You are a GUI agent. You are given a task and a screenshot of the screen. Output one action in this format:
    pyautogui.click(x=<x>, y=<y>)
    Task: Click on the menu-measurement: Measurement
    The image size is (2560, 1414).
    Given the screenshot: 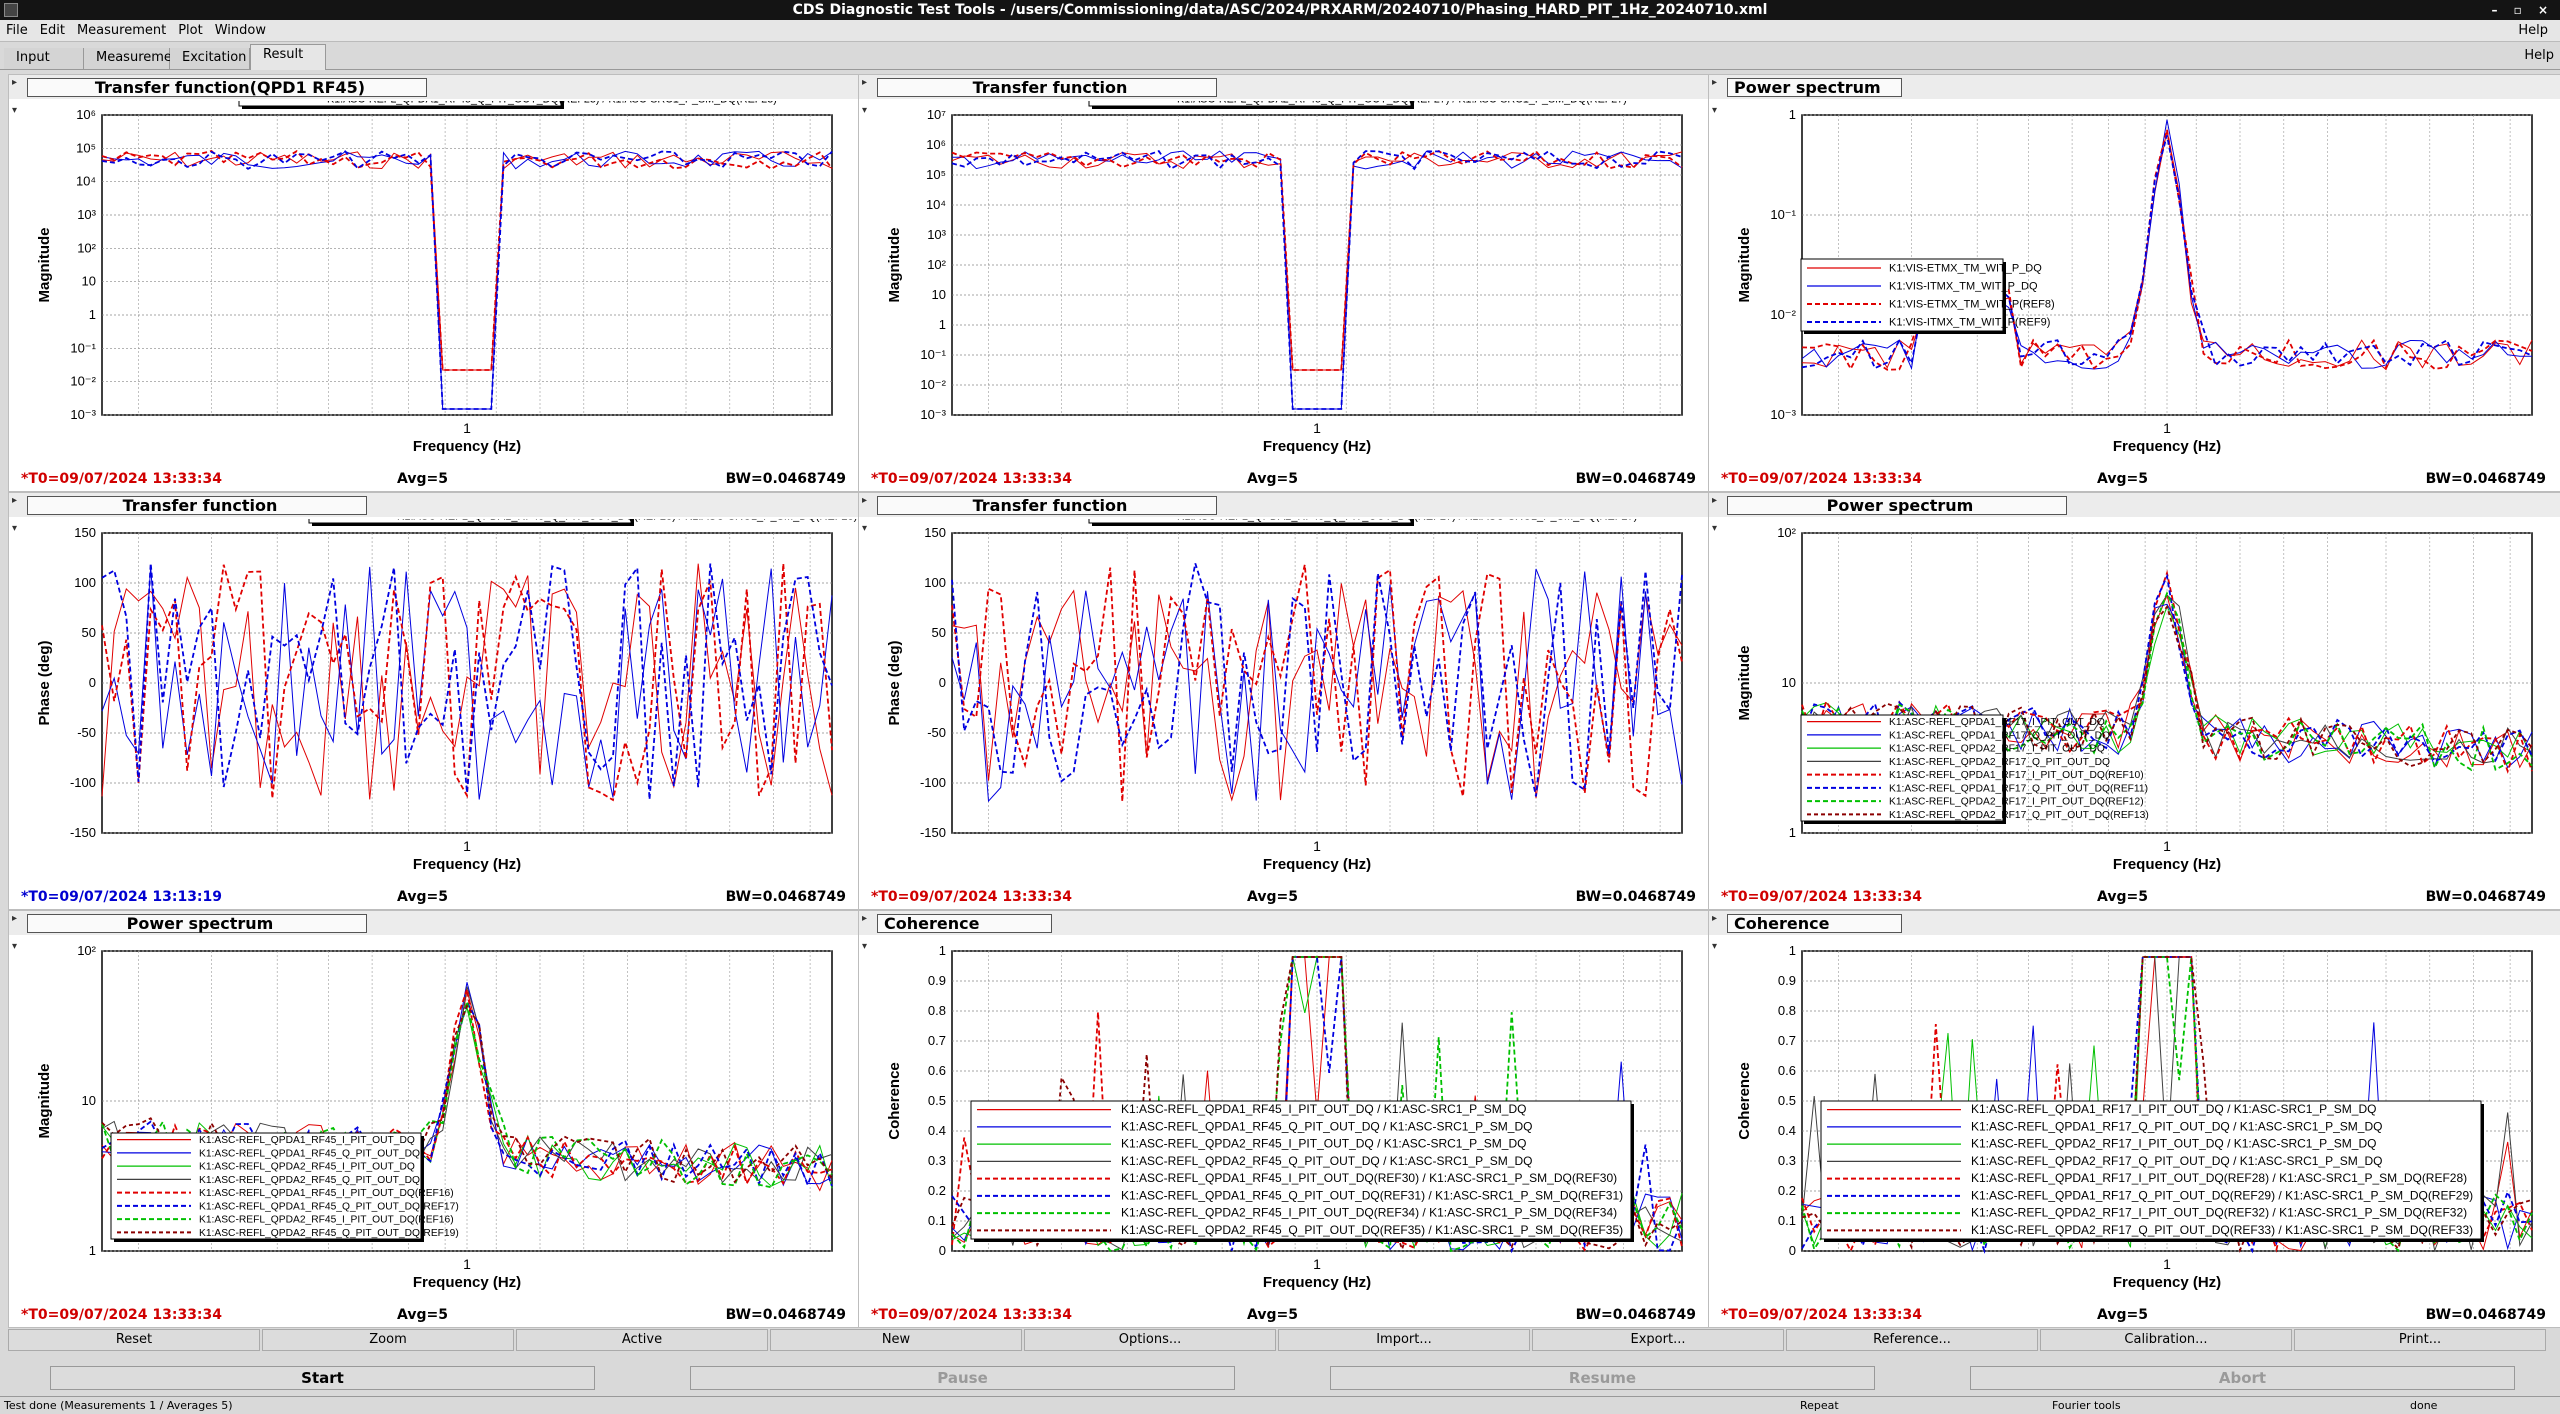 What is the action you would take?
    pyautogui.click(x=121, y=30)
    